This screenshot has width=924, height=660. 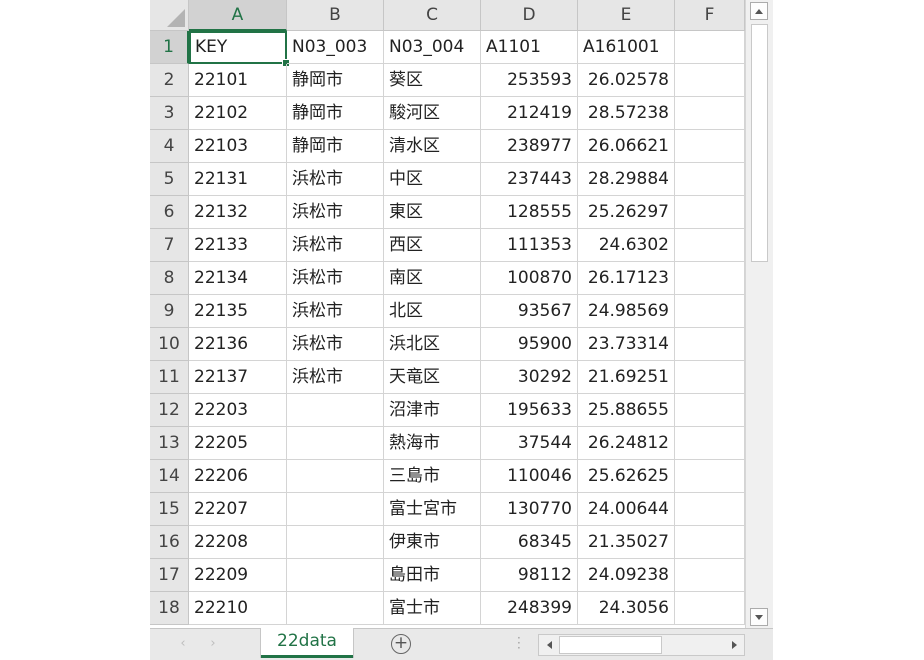 What do you see at coordinates (626, 113) in the screenshot?
I see `cell-e3: 28.57238` at bounding box center [626, 113].